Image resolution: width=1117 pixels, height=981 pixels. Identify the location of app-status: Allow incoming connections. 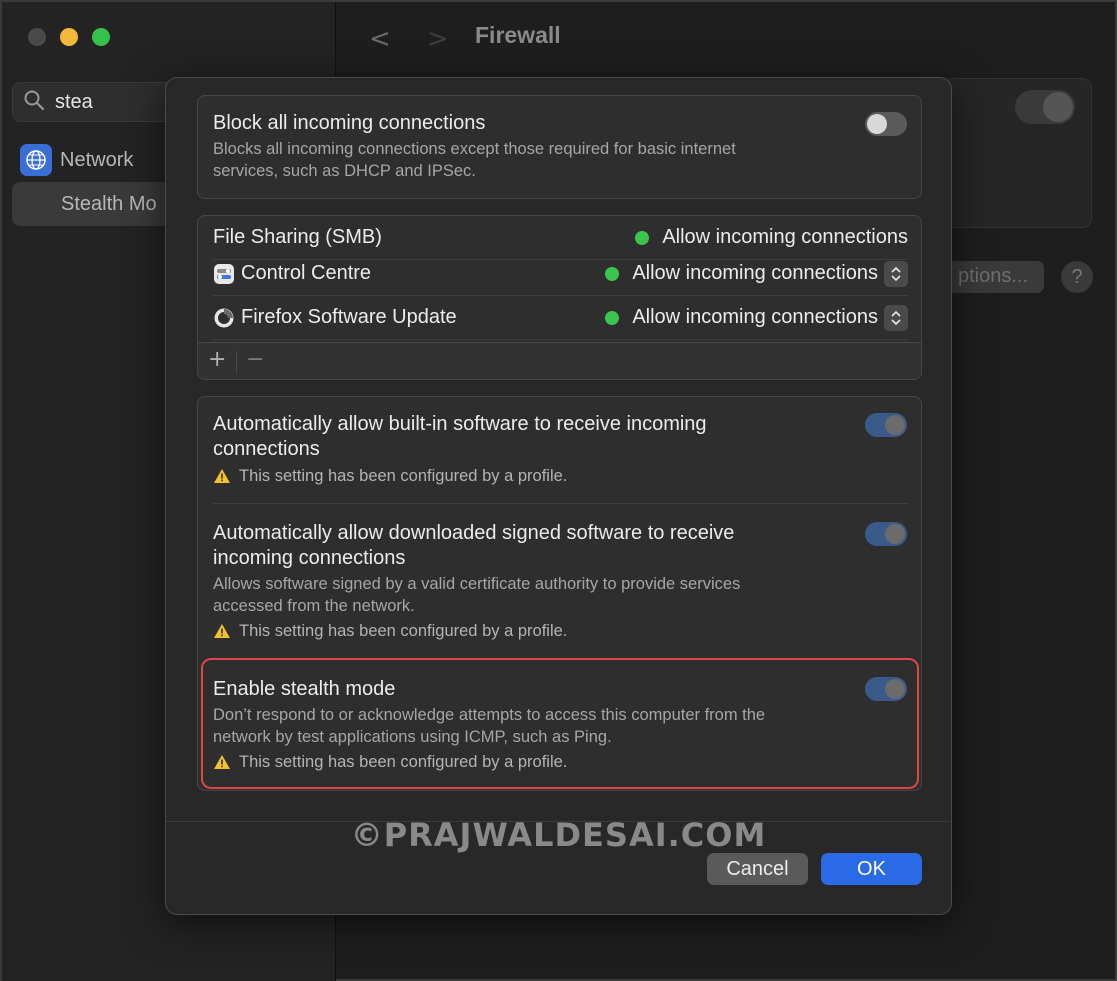
(771, 237).